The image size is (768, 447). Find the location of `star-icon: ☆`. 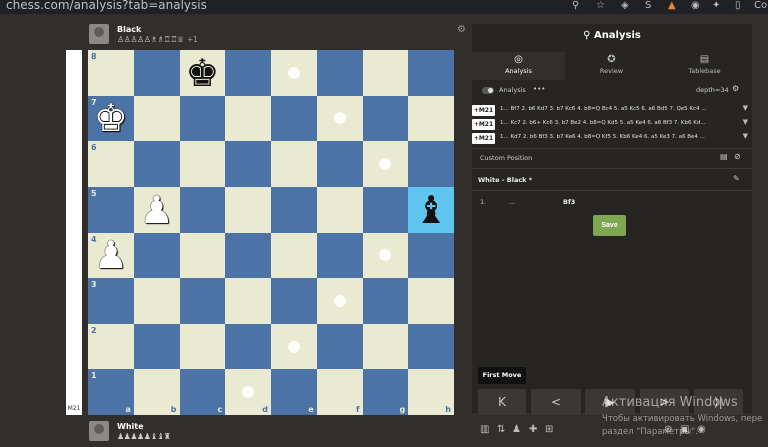

star-icon: ☆ is located at coordinates (600, 5).